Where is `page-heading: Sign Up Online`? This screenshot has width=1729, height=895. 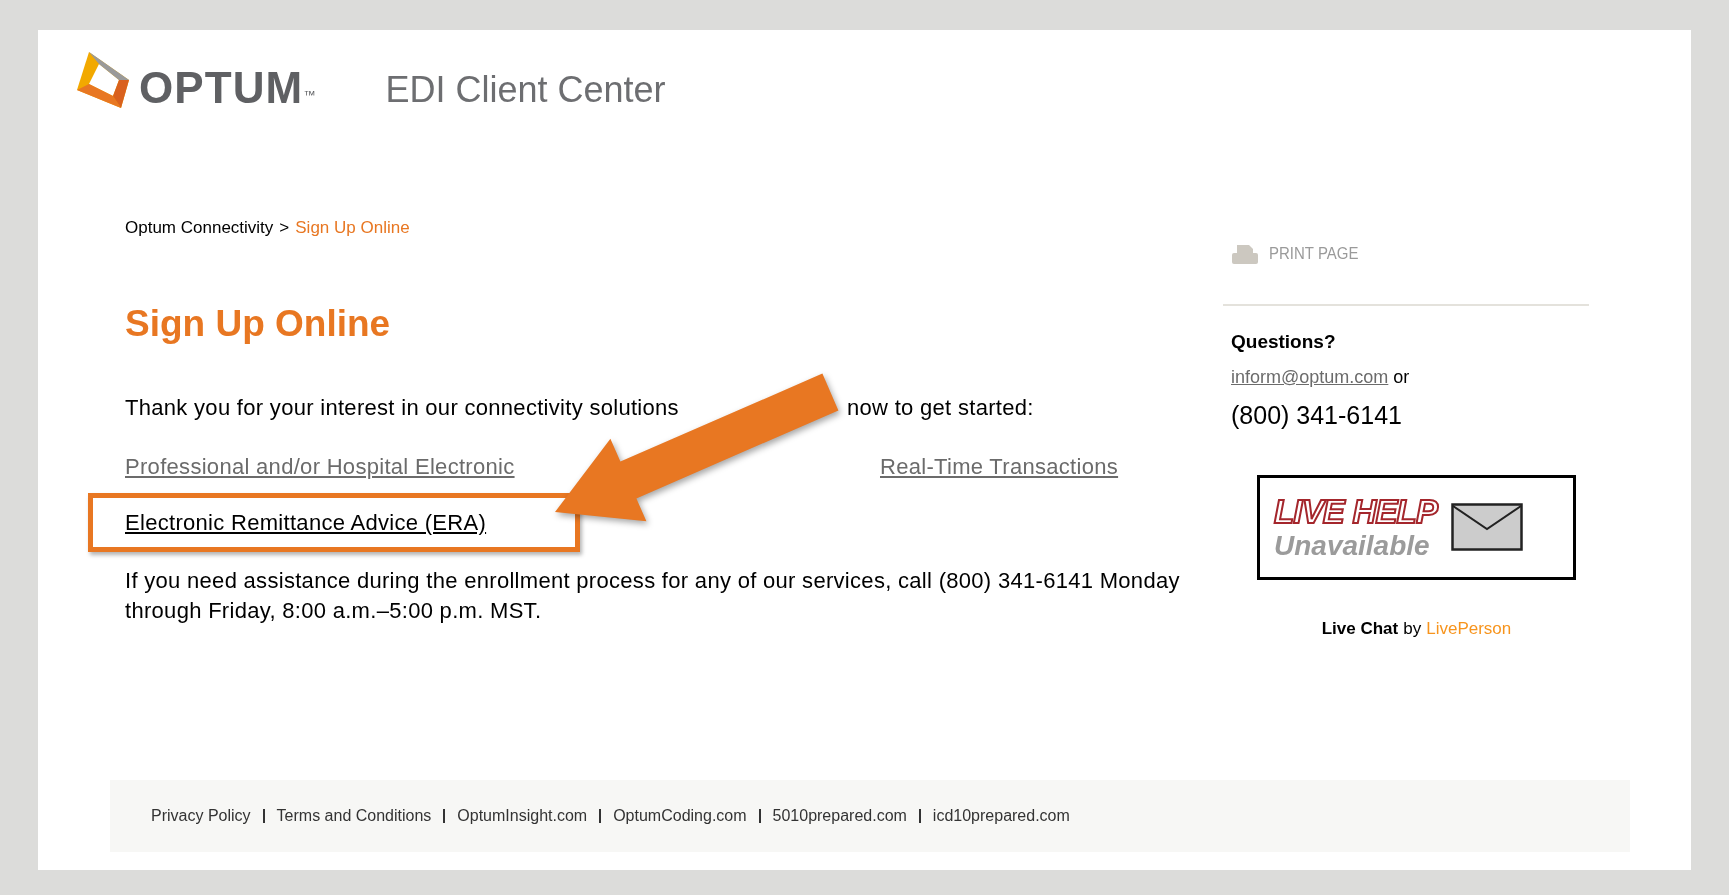
page-heading: Sign Up Online is located at coordinates (258, 323).